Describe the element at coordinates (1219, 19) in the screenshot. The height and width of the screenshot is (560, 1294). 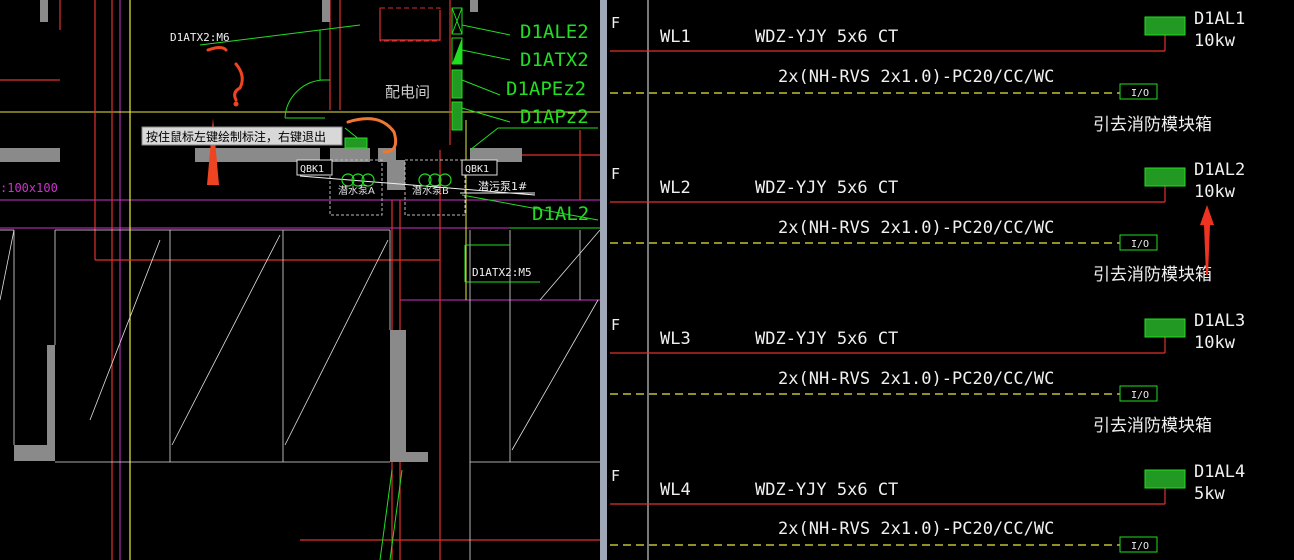
I see `panel-name: D1AL1` at that location.